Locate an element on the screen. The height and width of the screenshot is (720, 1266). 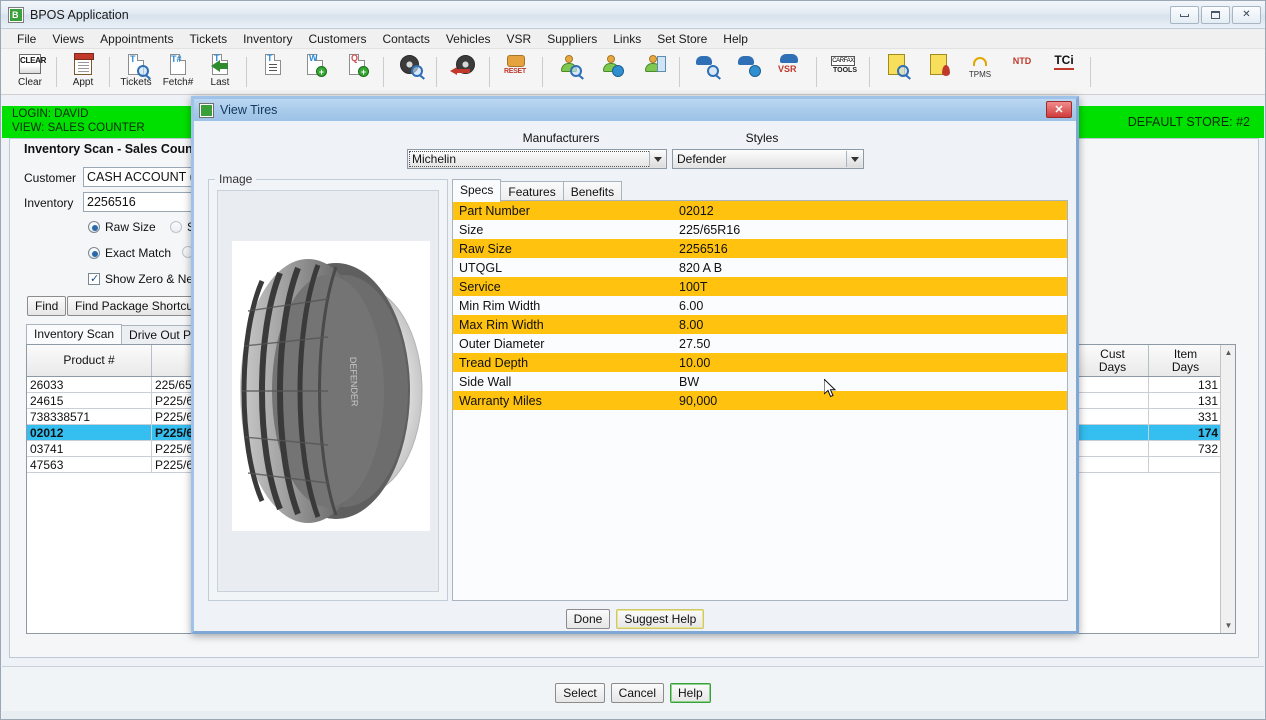
grid-vertical-scrollbar: ▲ ▼ is located at coordinates (1227, 489).